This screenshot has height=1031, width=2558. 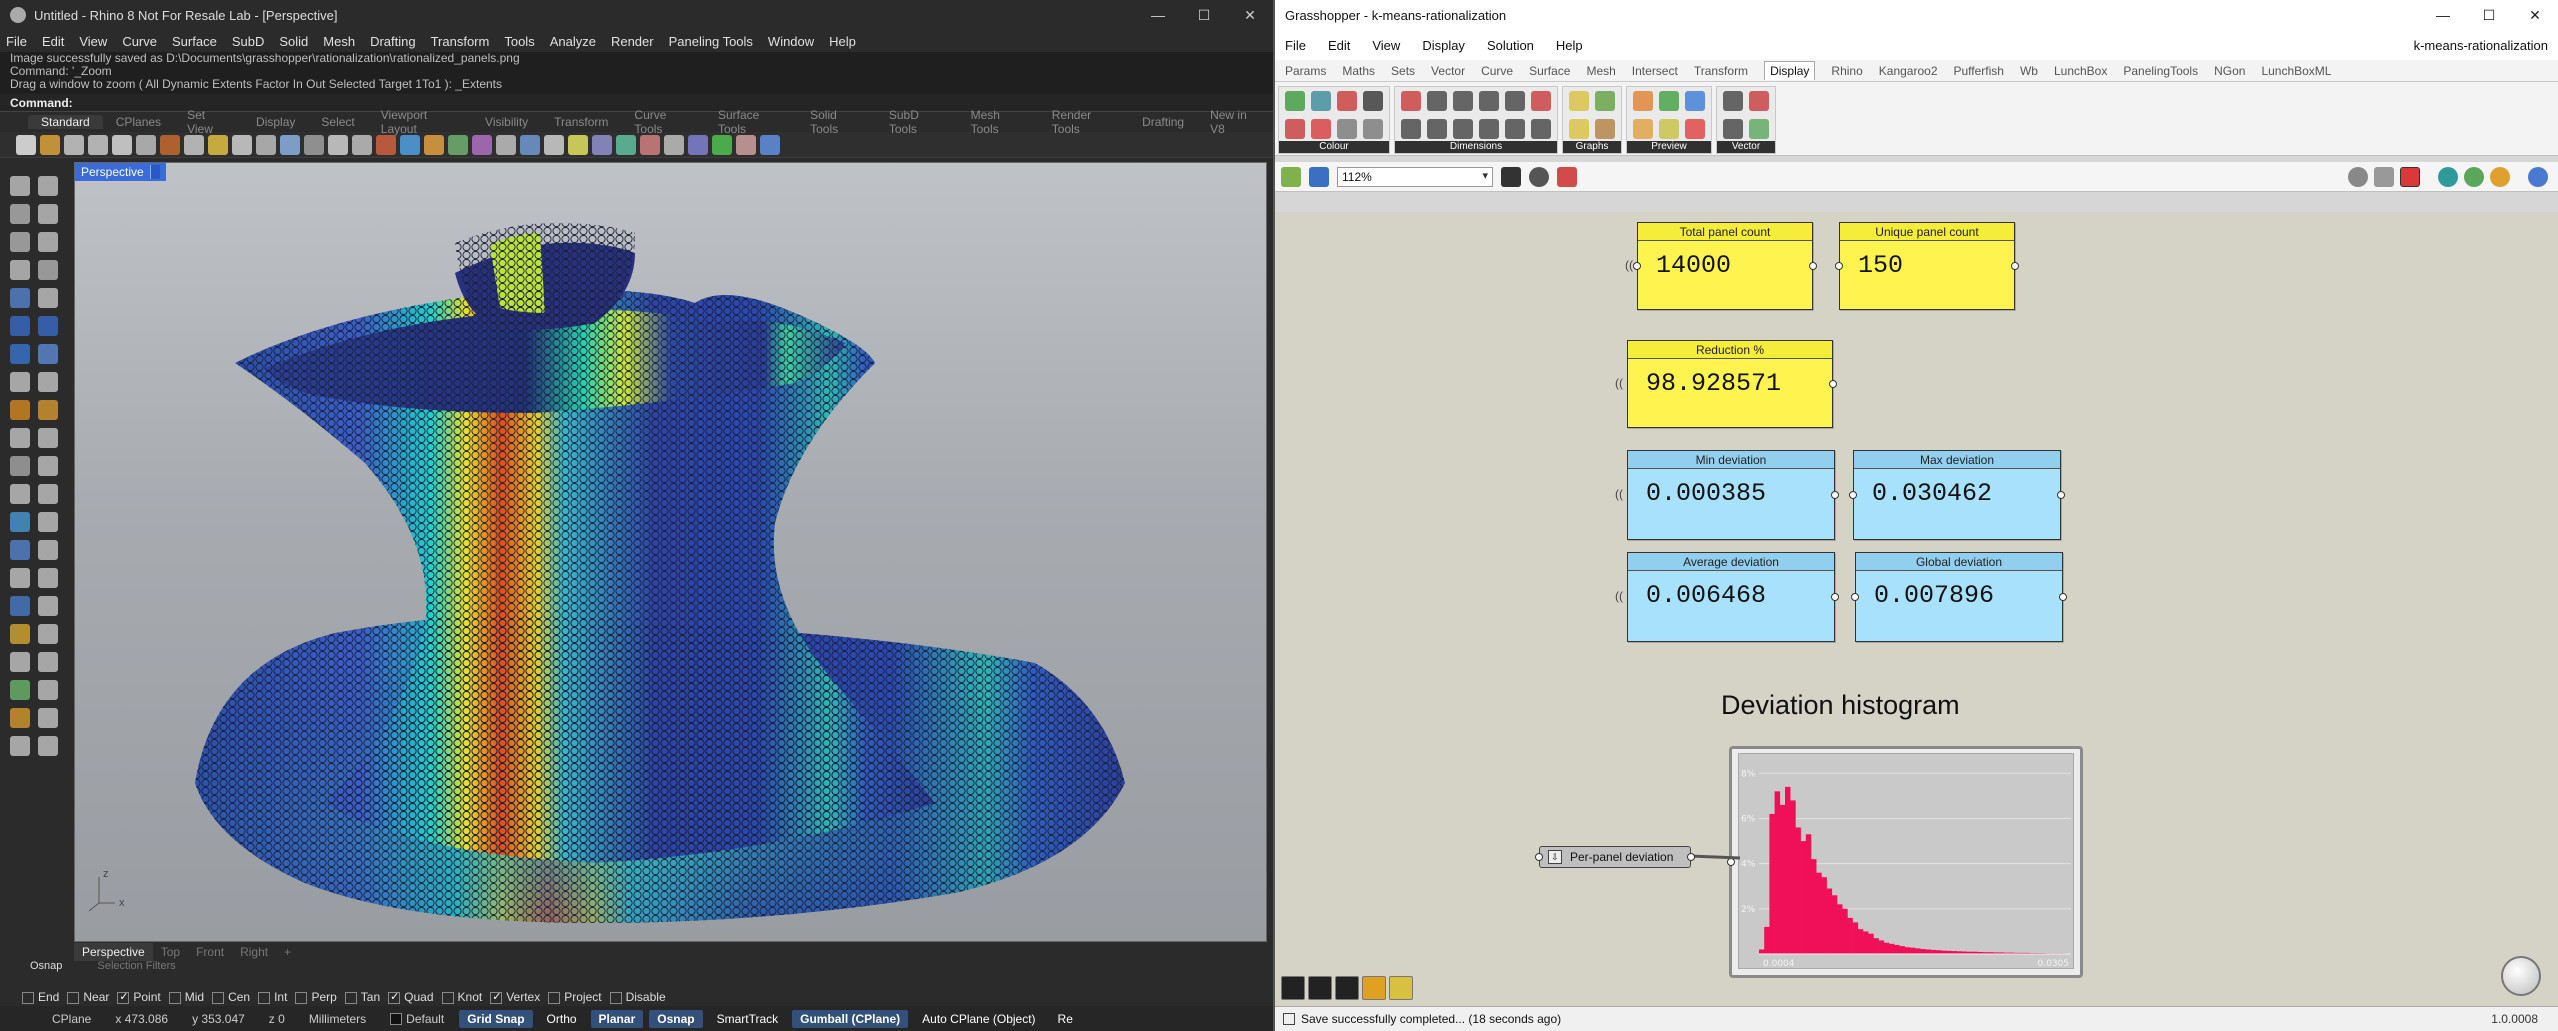 I want to click on osnap-tan: Tan, so click(x=362, y=997).